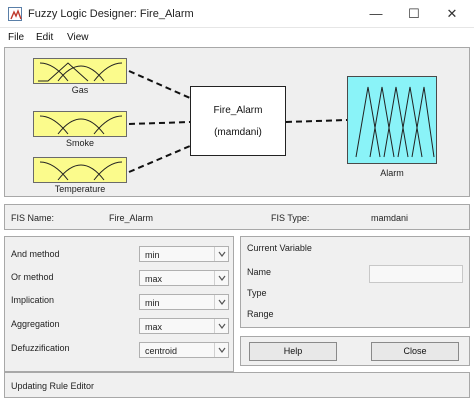  What do you see at coordinates (238, 132) in the screenshot?
I see `system-type: (mamdani)` at bounding box center [238, 132].